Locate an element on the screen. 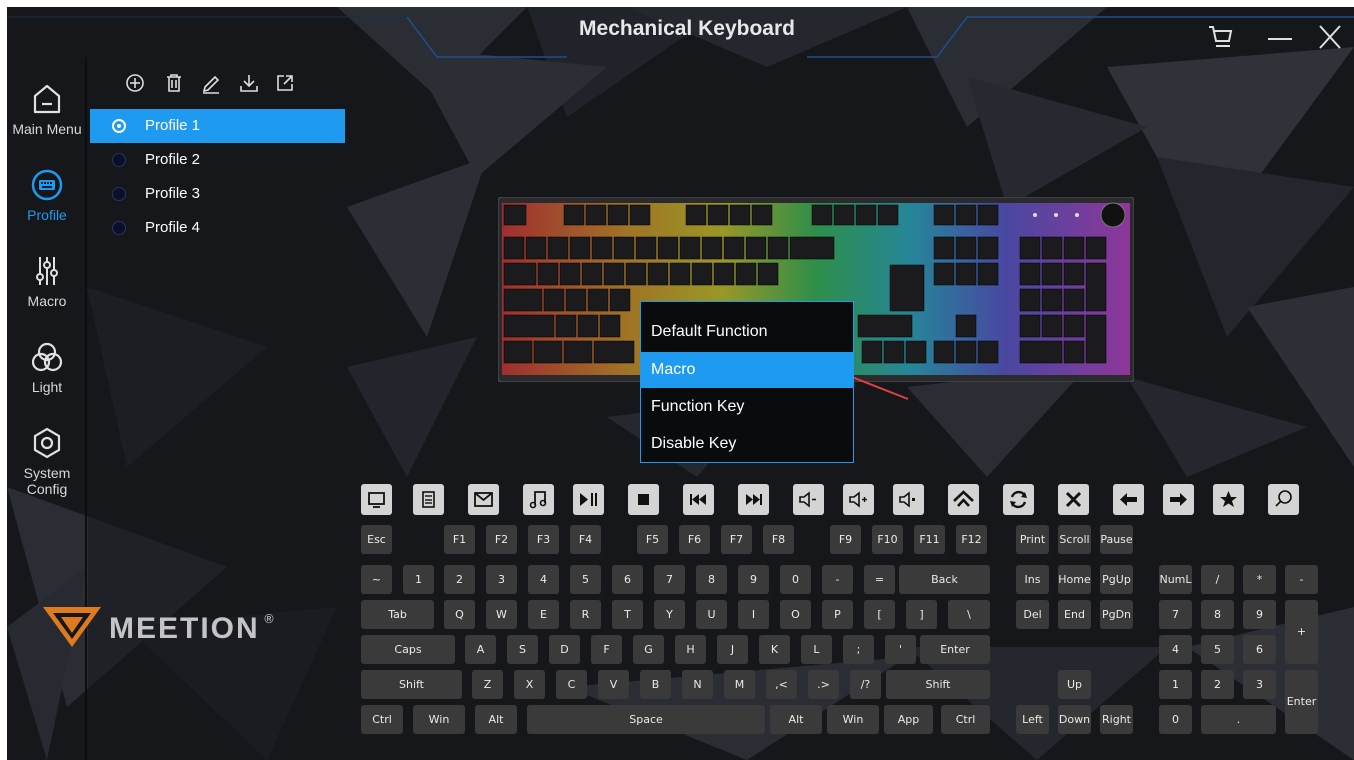 The width and height of the screenshot is (1354, 760). key-f1: F1 is located at coordinates (459, 539).